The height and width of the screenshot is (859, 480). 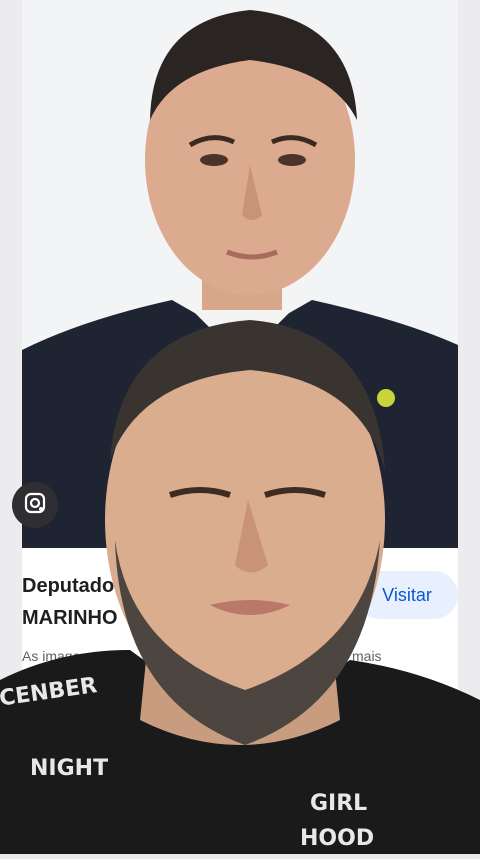 I want to click on visit-button: Visitar, so click(x=407, y=595).